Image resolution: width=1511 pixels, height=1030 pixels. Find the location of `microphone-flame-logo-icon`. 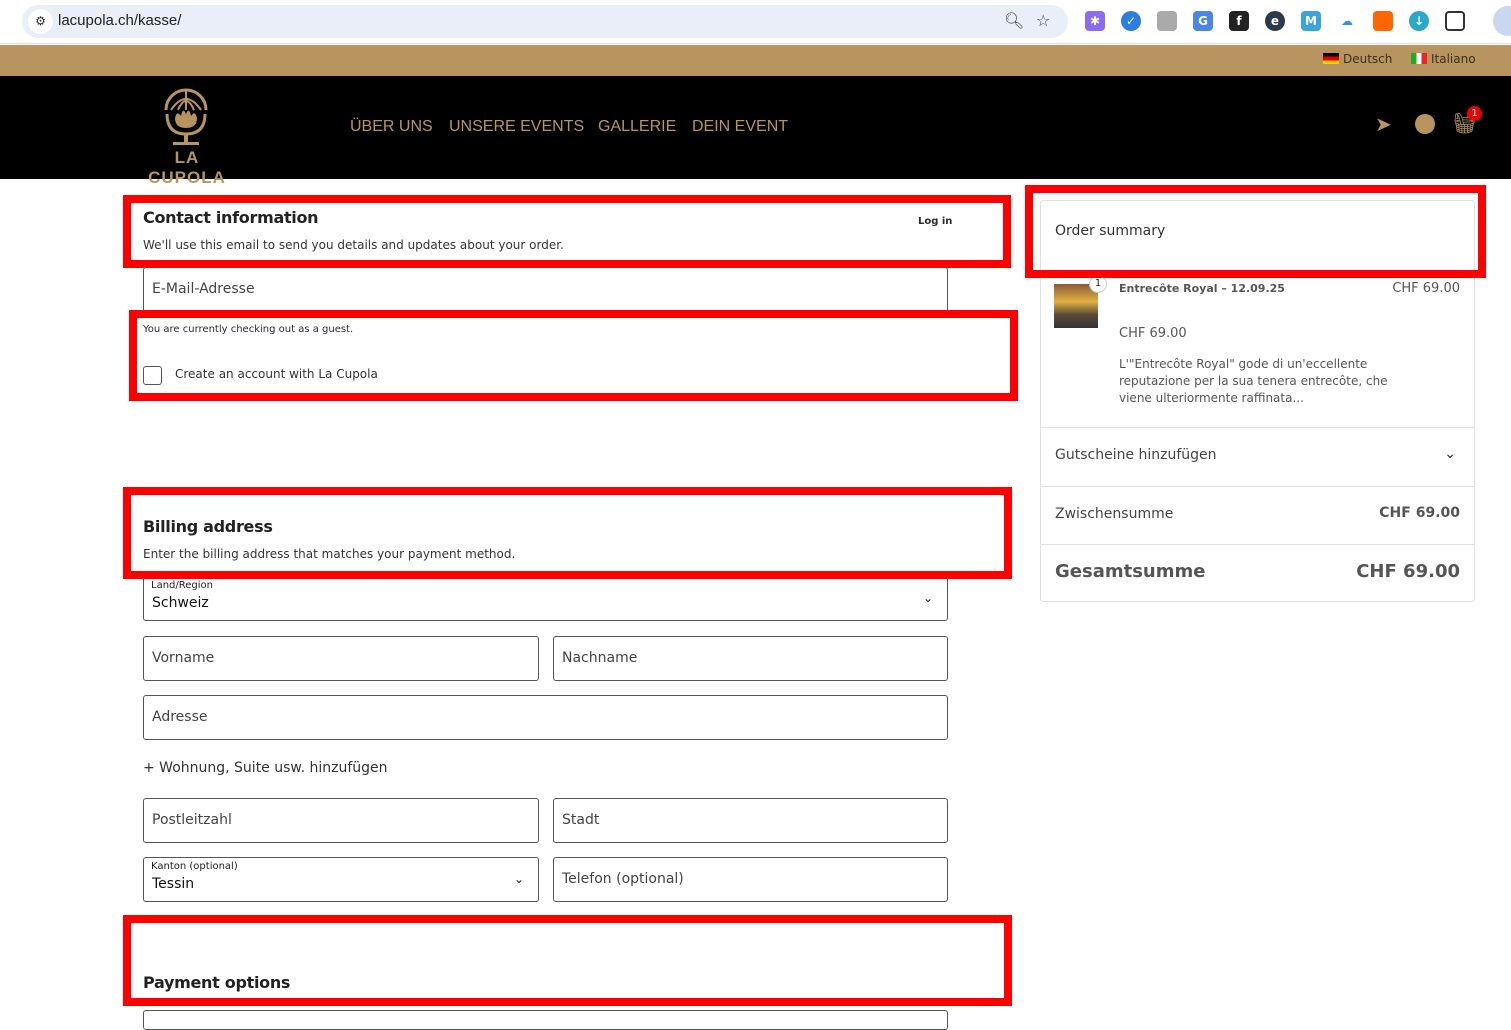

microphone-flame-logo-icon is located at coordinates (186, 116).